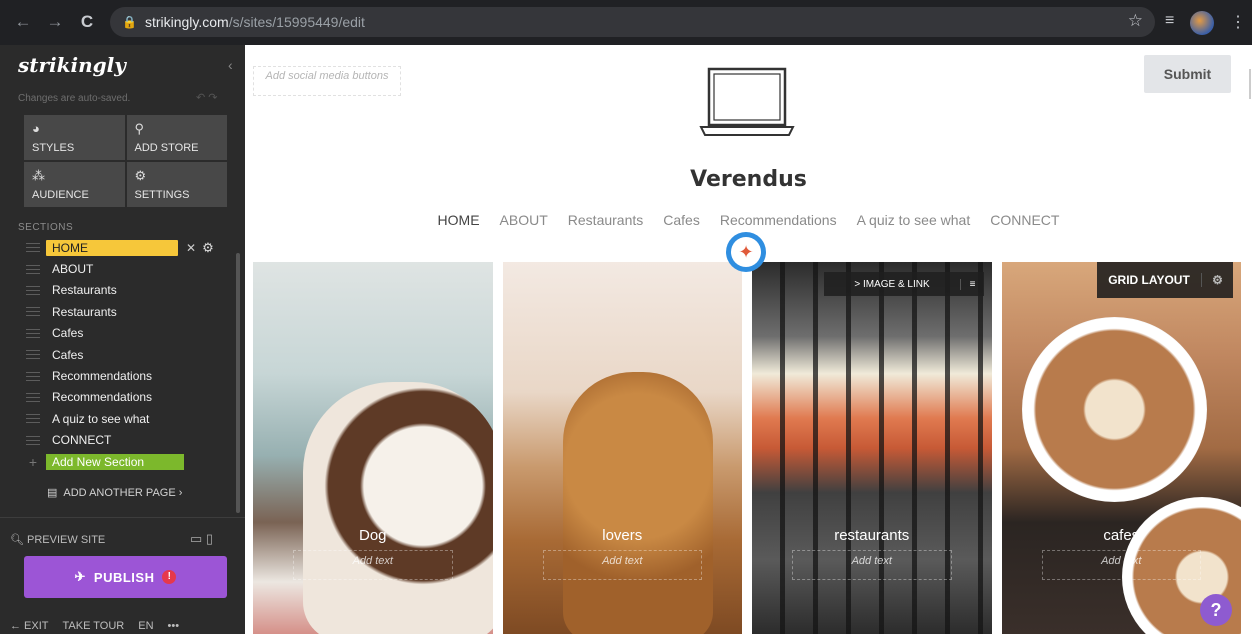  Describe the element at coordinates (166, 148) in the screenshot. I see `add-store-label: ADD STORE` at that location.